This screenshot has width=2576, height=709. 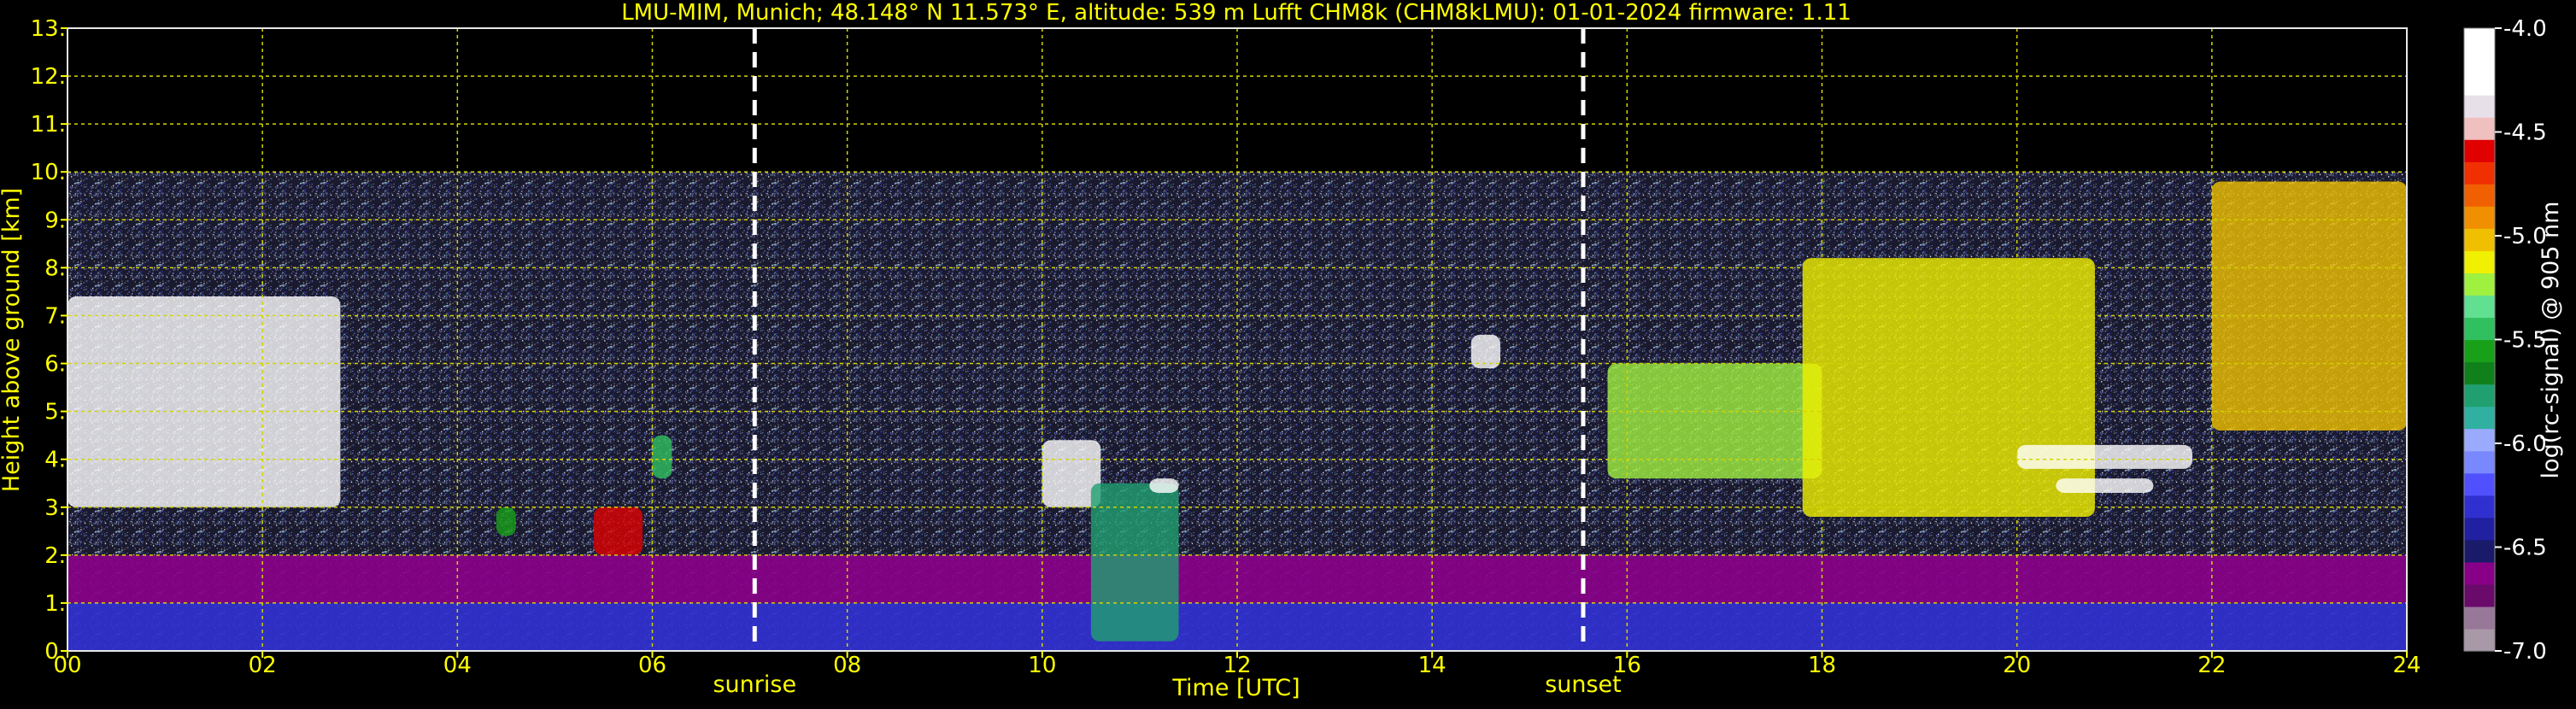 I want to click on x-tick-label: 06, so click(x=652, y=665).